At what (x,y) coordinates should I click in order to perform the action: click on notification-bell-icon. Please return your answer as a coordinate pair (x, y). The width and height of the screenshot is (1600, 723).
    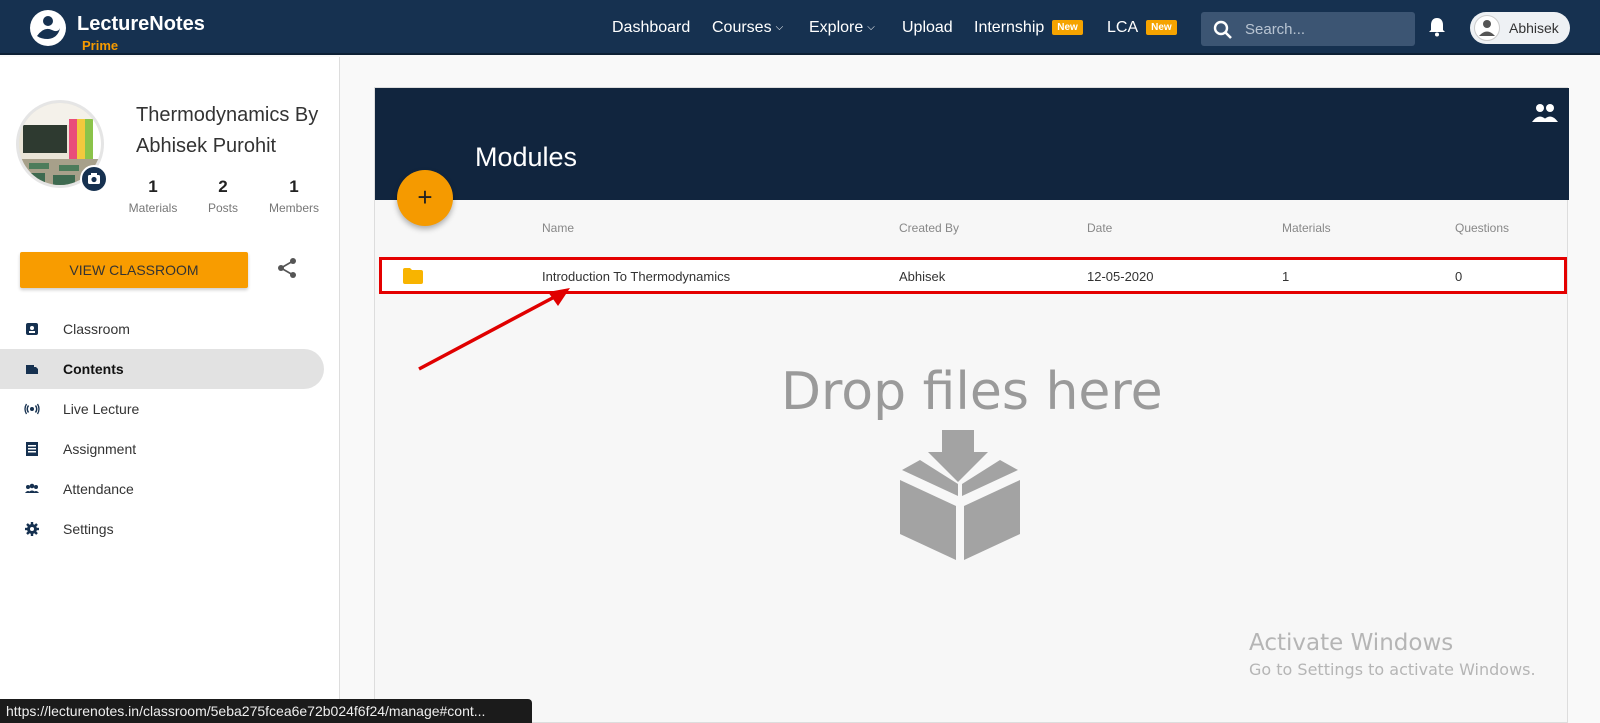
    Looking at the image, I should click on (1437, 27).